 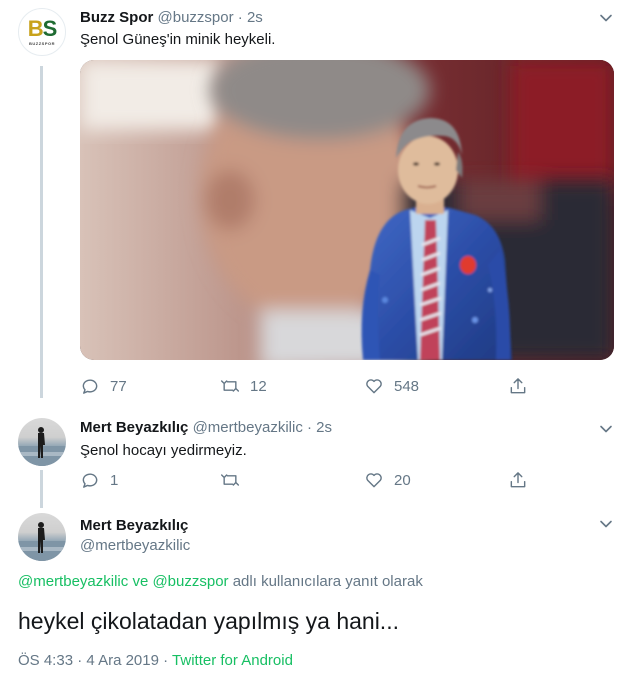 I want to click on user-handle-text: @mertbeyazkilic, so click(x=135, y=545).